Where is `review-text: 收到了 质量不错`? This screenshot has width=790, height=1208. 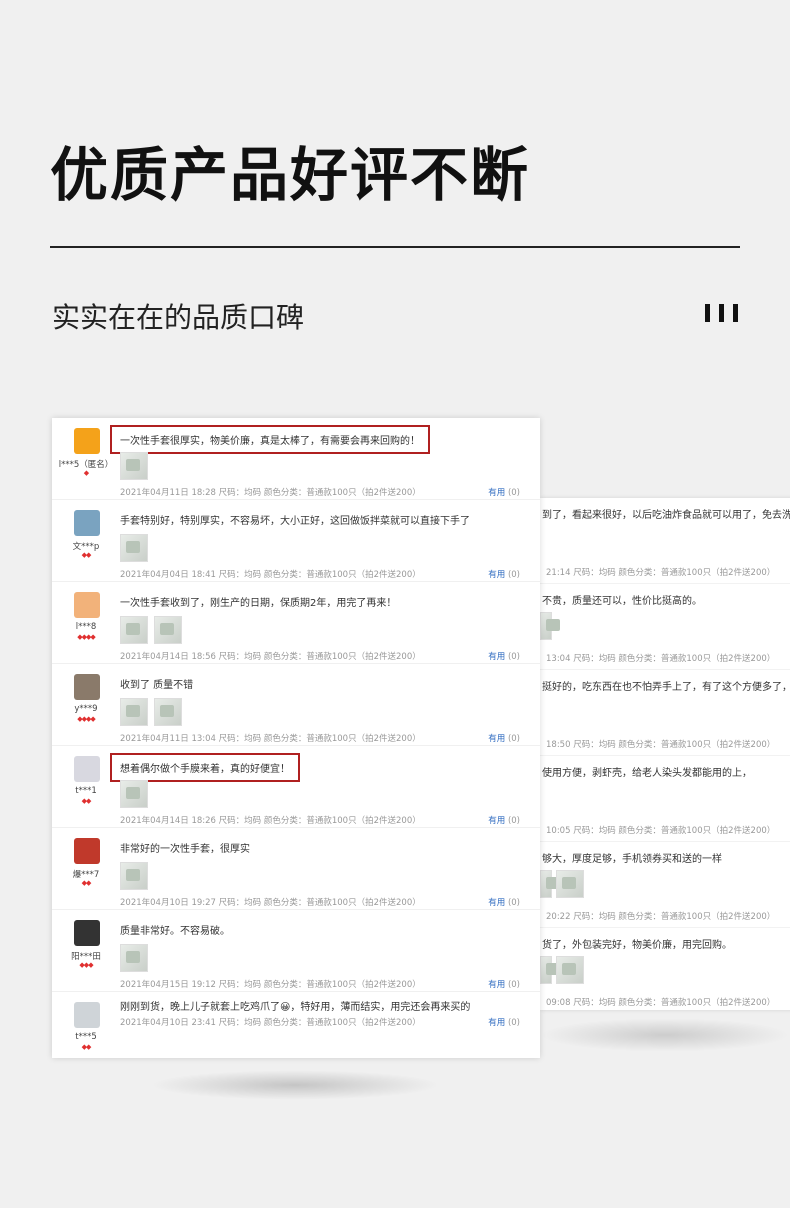
review-text: 收到了 质量不错 is located at coordinates (157, 685).